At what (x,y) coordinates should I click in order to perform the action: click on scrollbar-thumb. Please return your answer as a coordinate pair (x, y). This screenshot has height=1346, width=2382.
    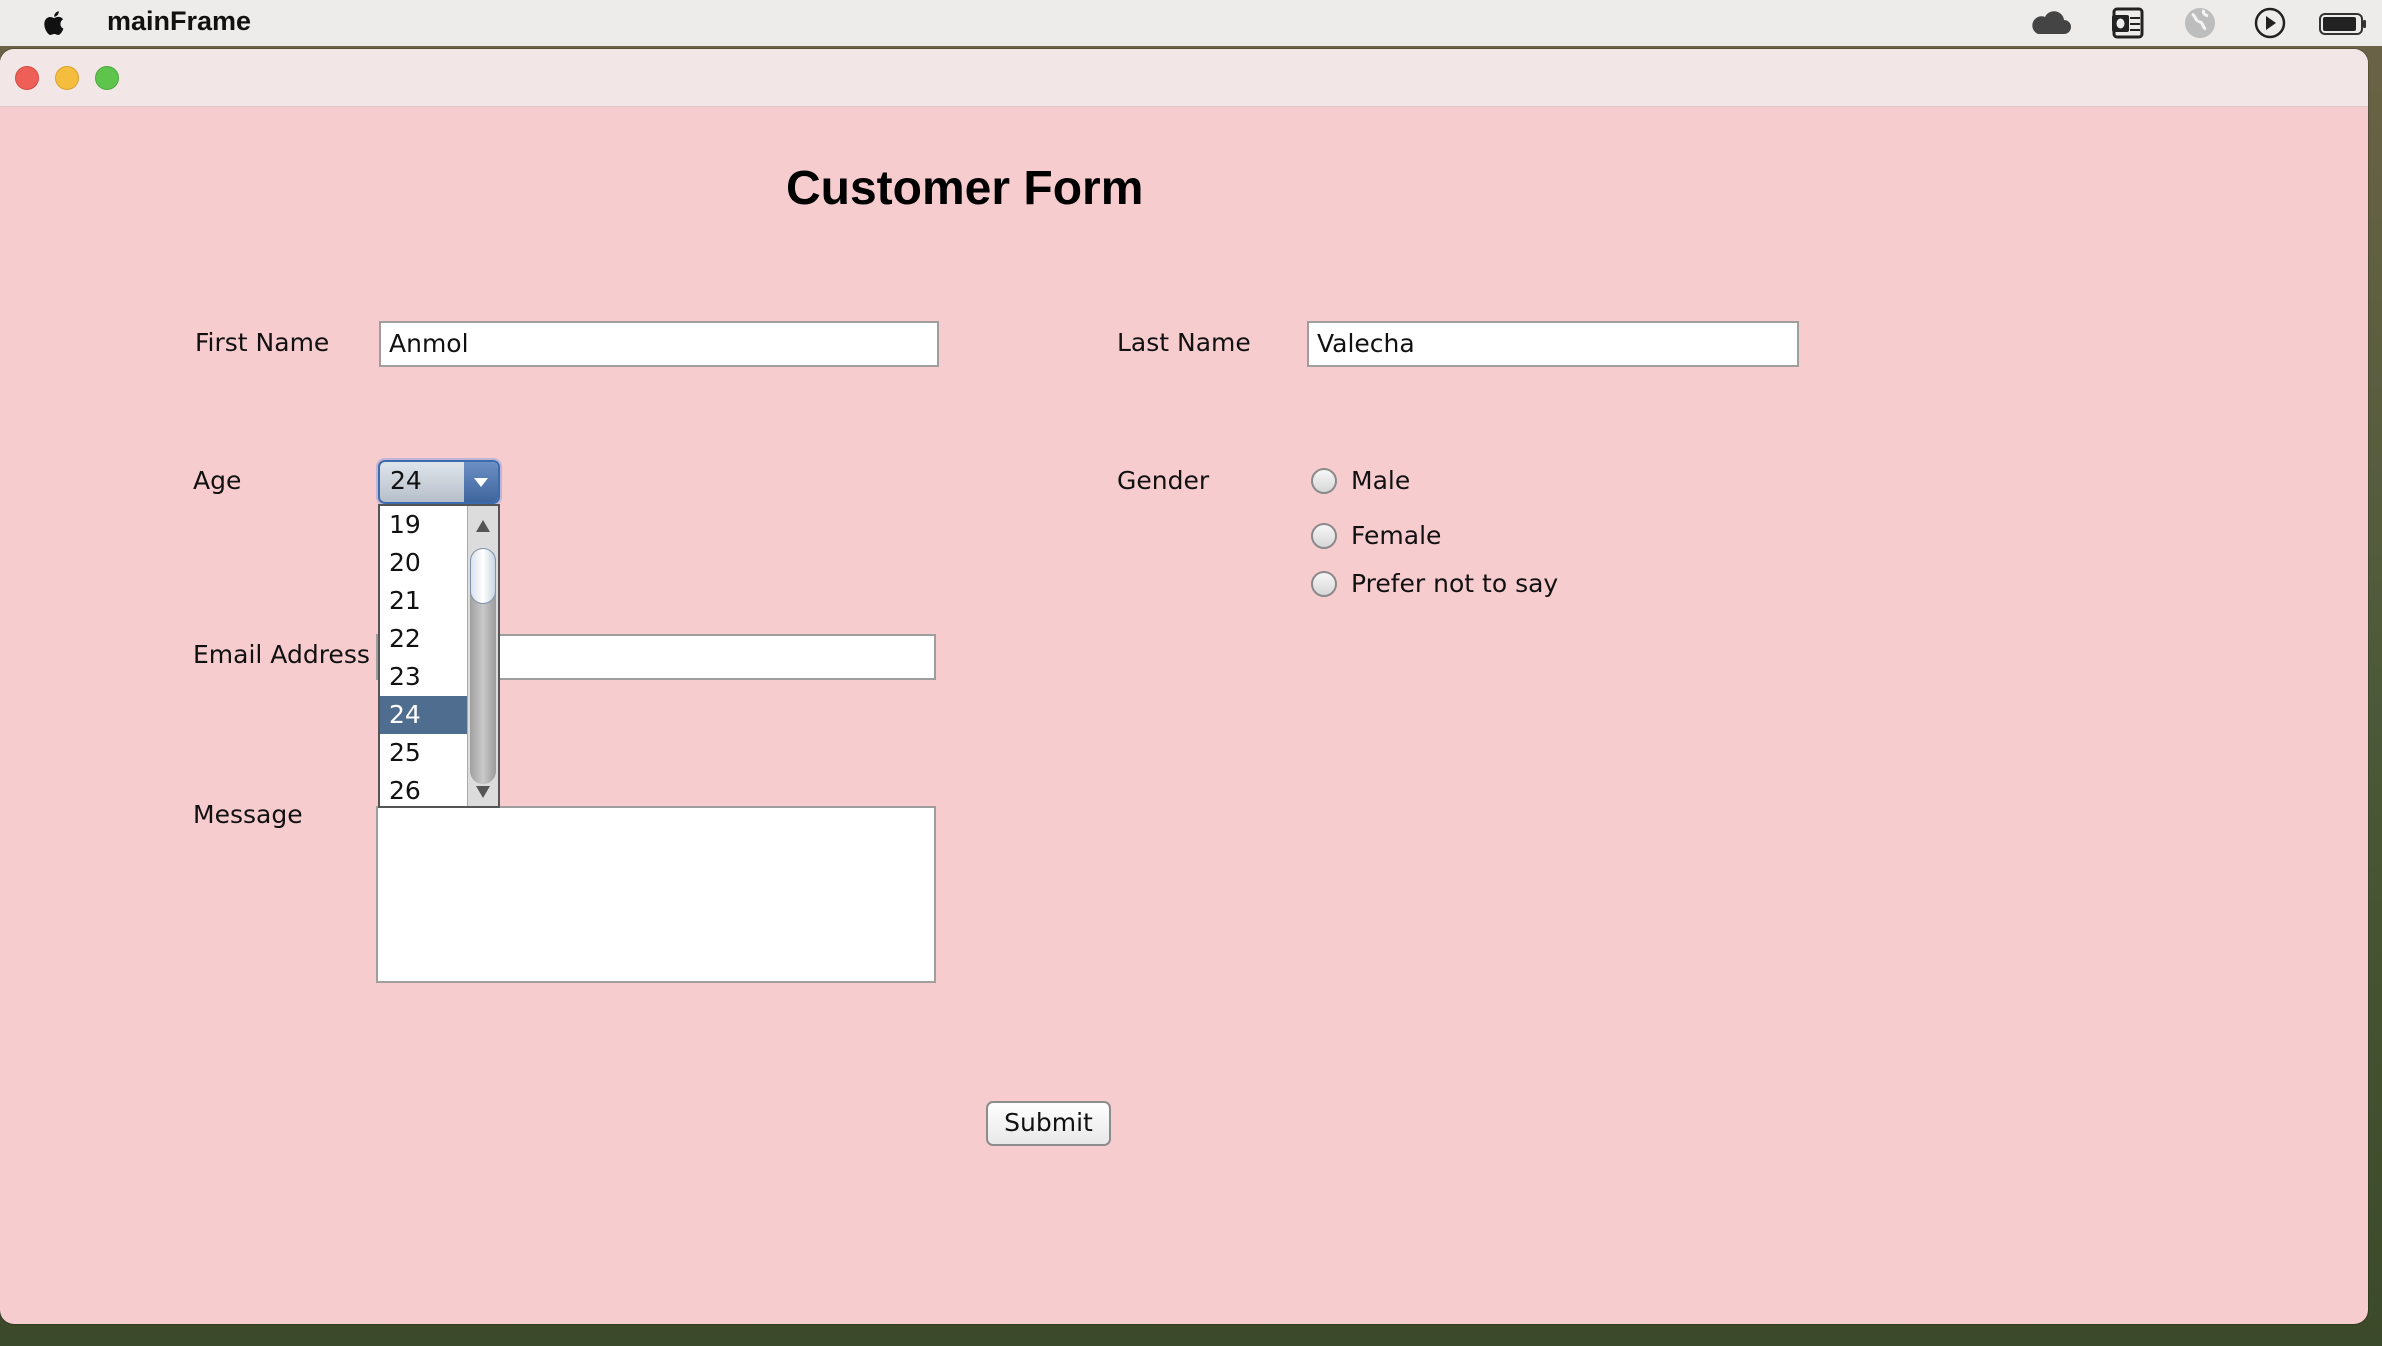
    Looking at the image, I should click on (483, 576).